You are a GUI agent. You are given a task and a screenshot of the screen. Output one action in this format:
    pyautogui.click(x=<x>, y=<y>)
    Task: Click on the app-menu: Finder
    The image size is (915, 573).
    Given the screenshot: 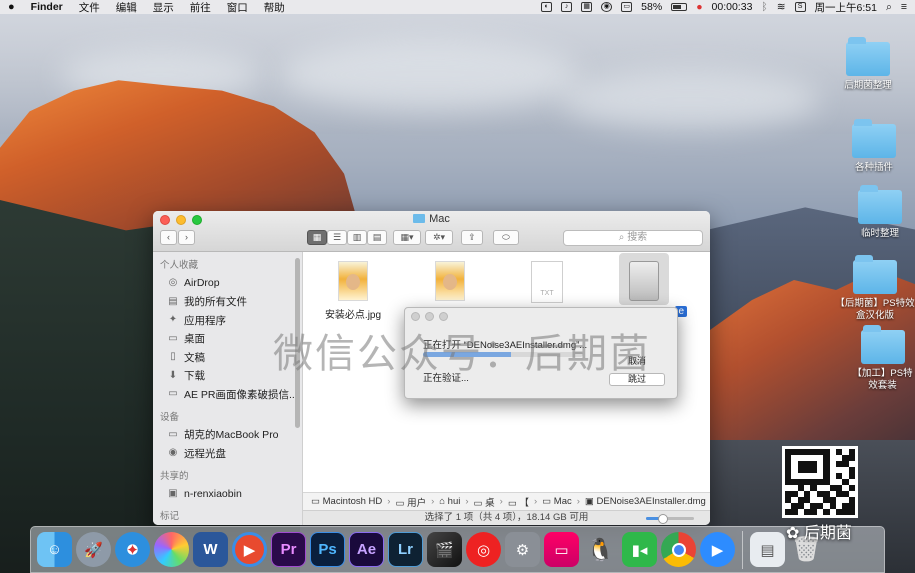 What is the action you would take?
    pyautogui.click(x=47, y=7)
    